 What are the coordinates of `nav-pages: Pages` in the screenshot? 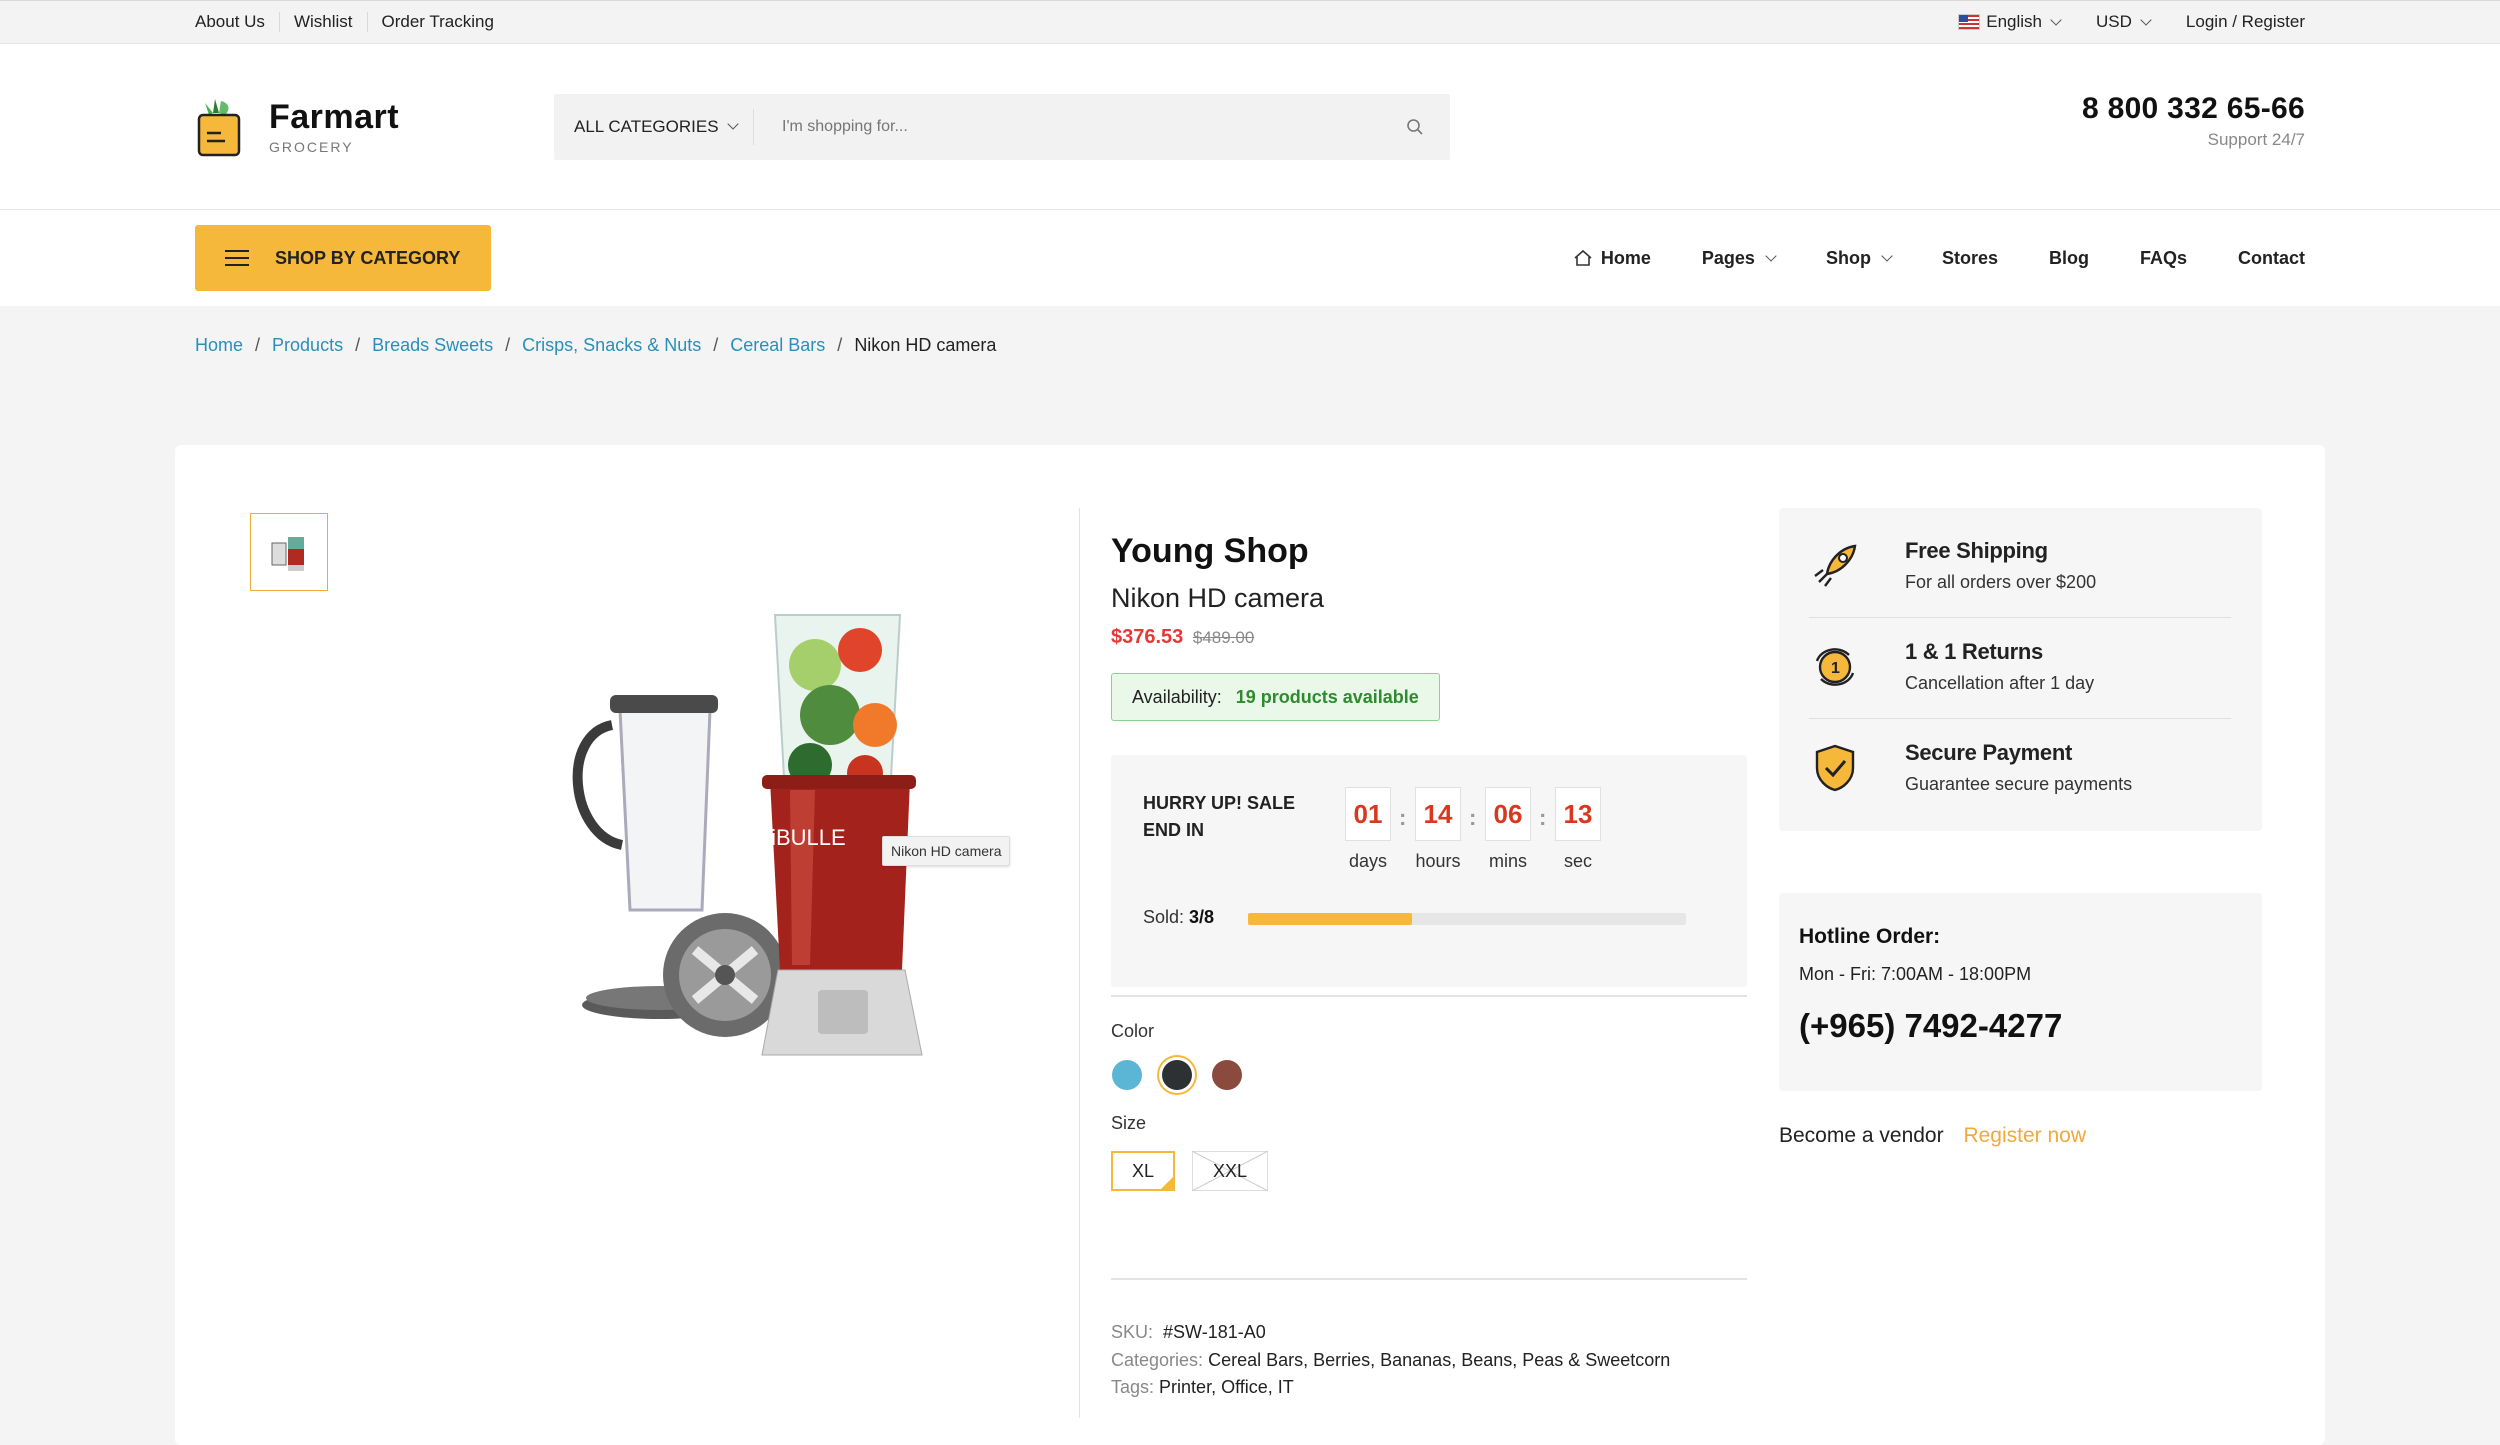 It's located at (1739, 258).